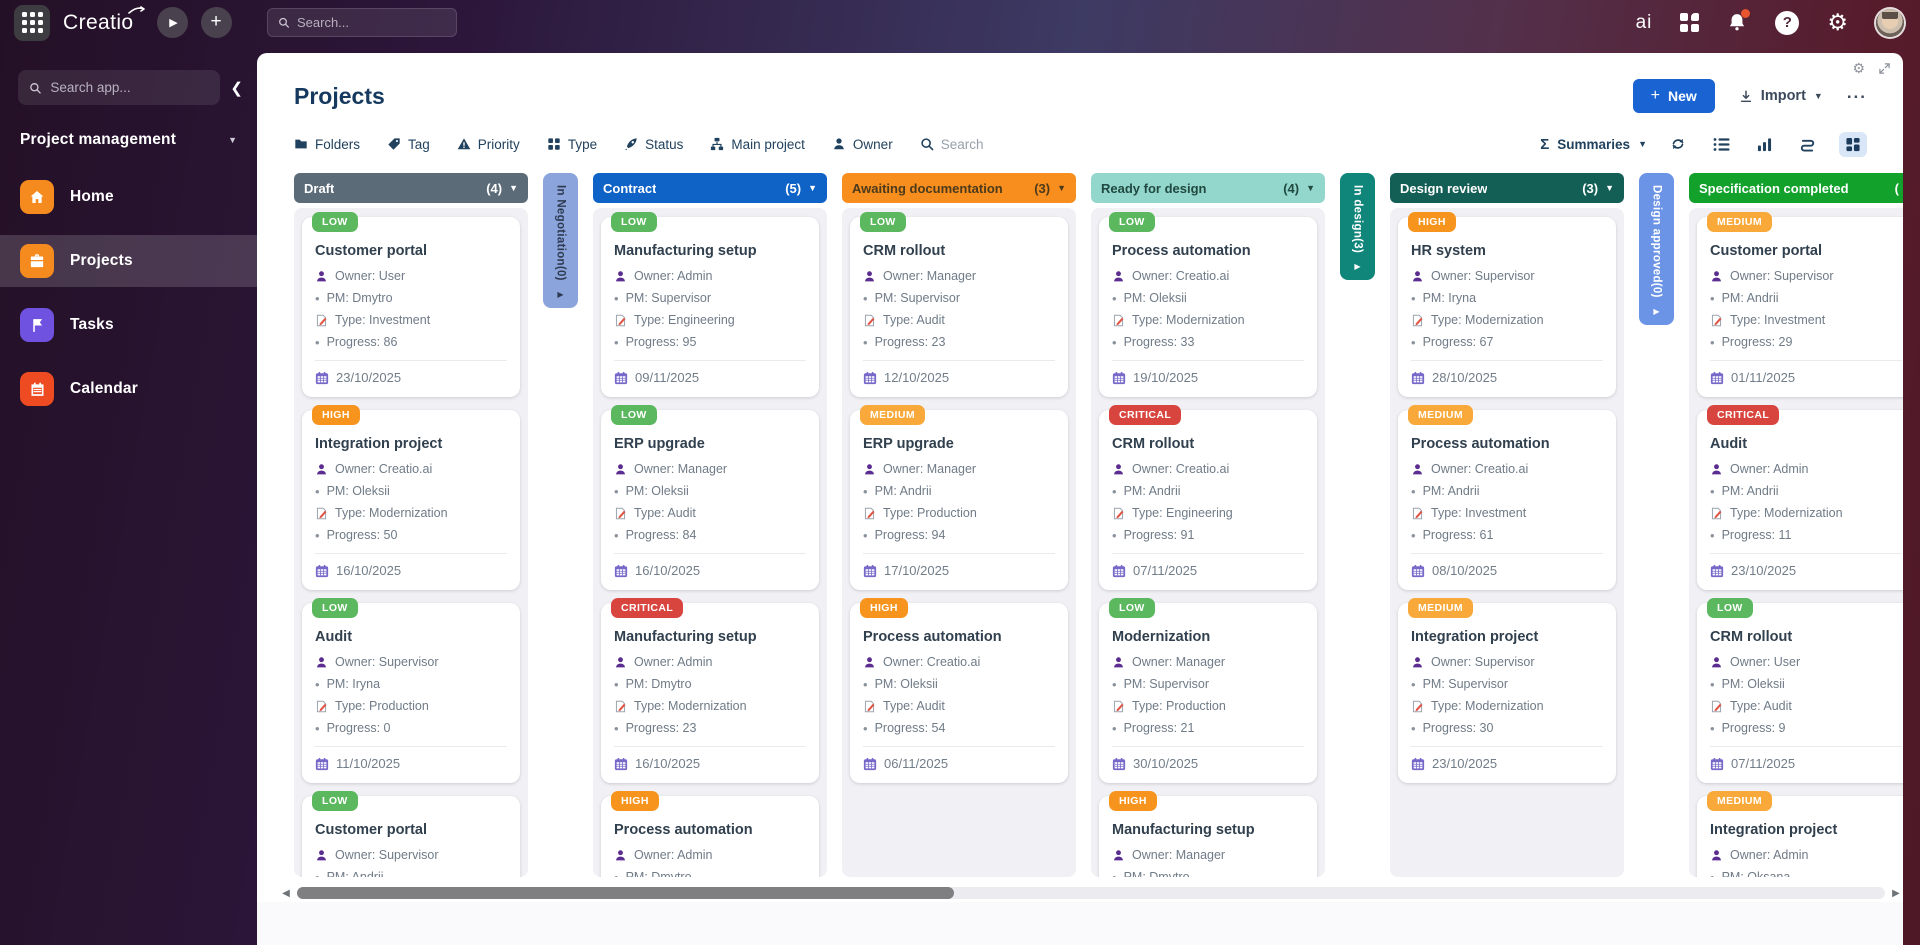  Describe the element at coordinates (1853, 144) in the screenshot. I see `kanban-view-button` at that location.